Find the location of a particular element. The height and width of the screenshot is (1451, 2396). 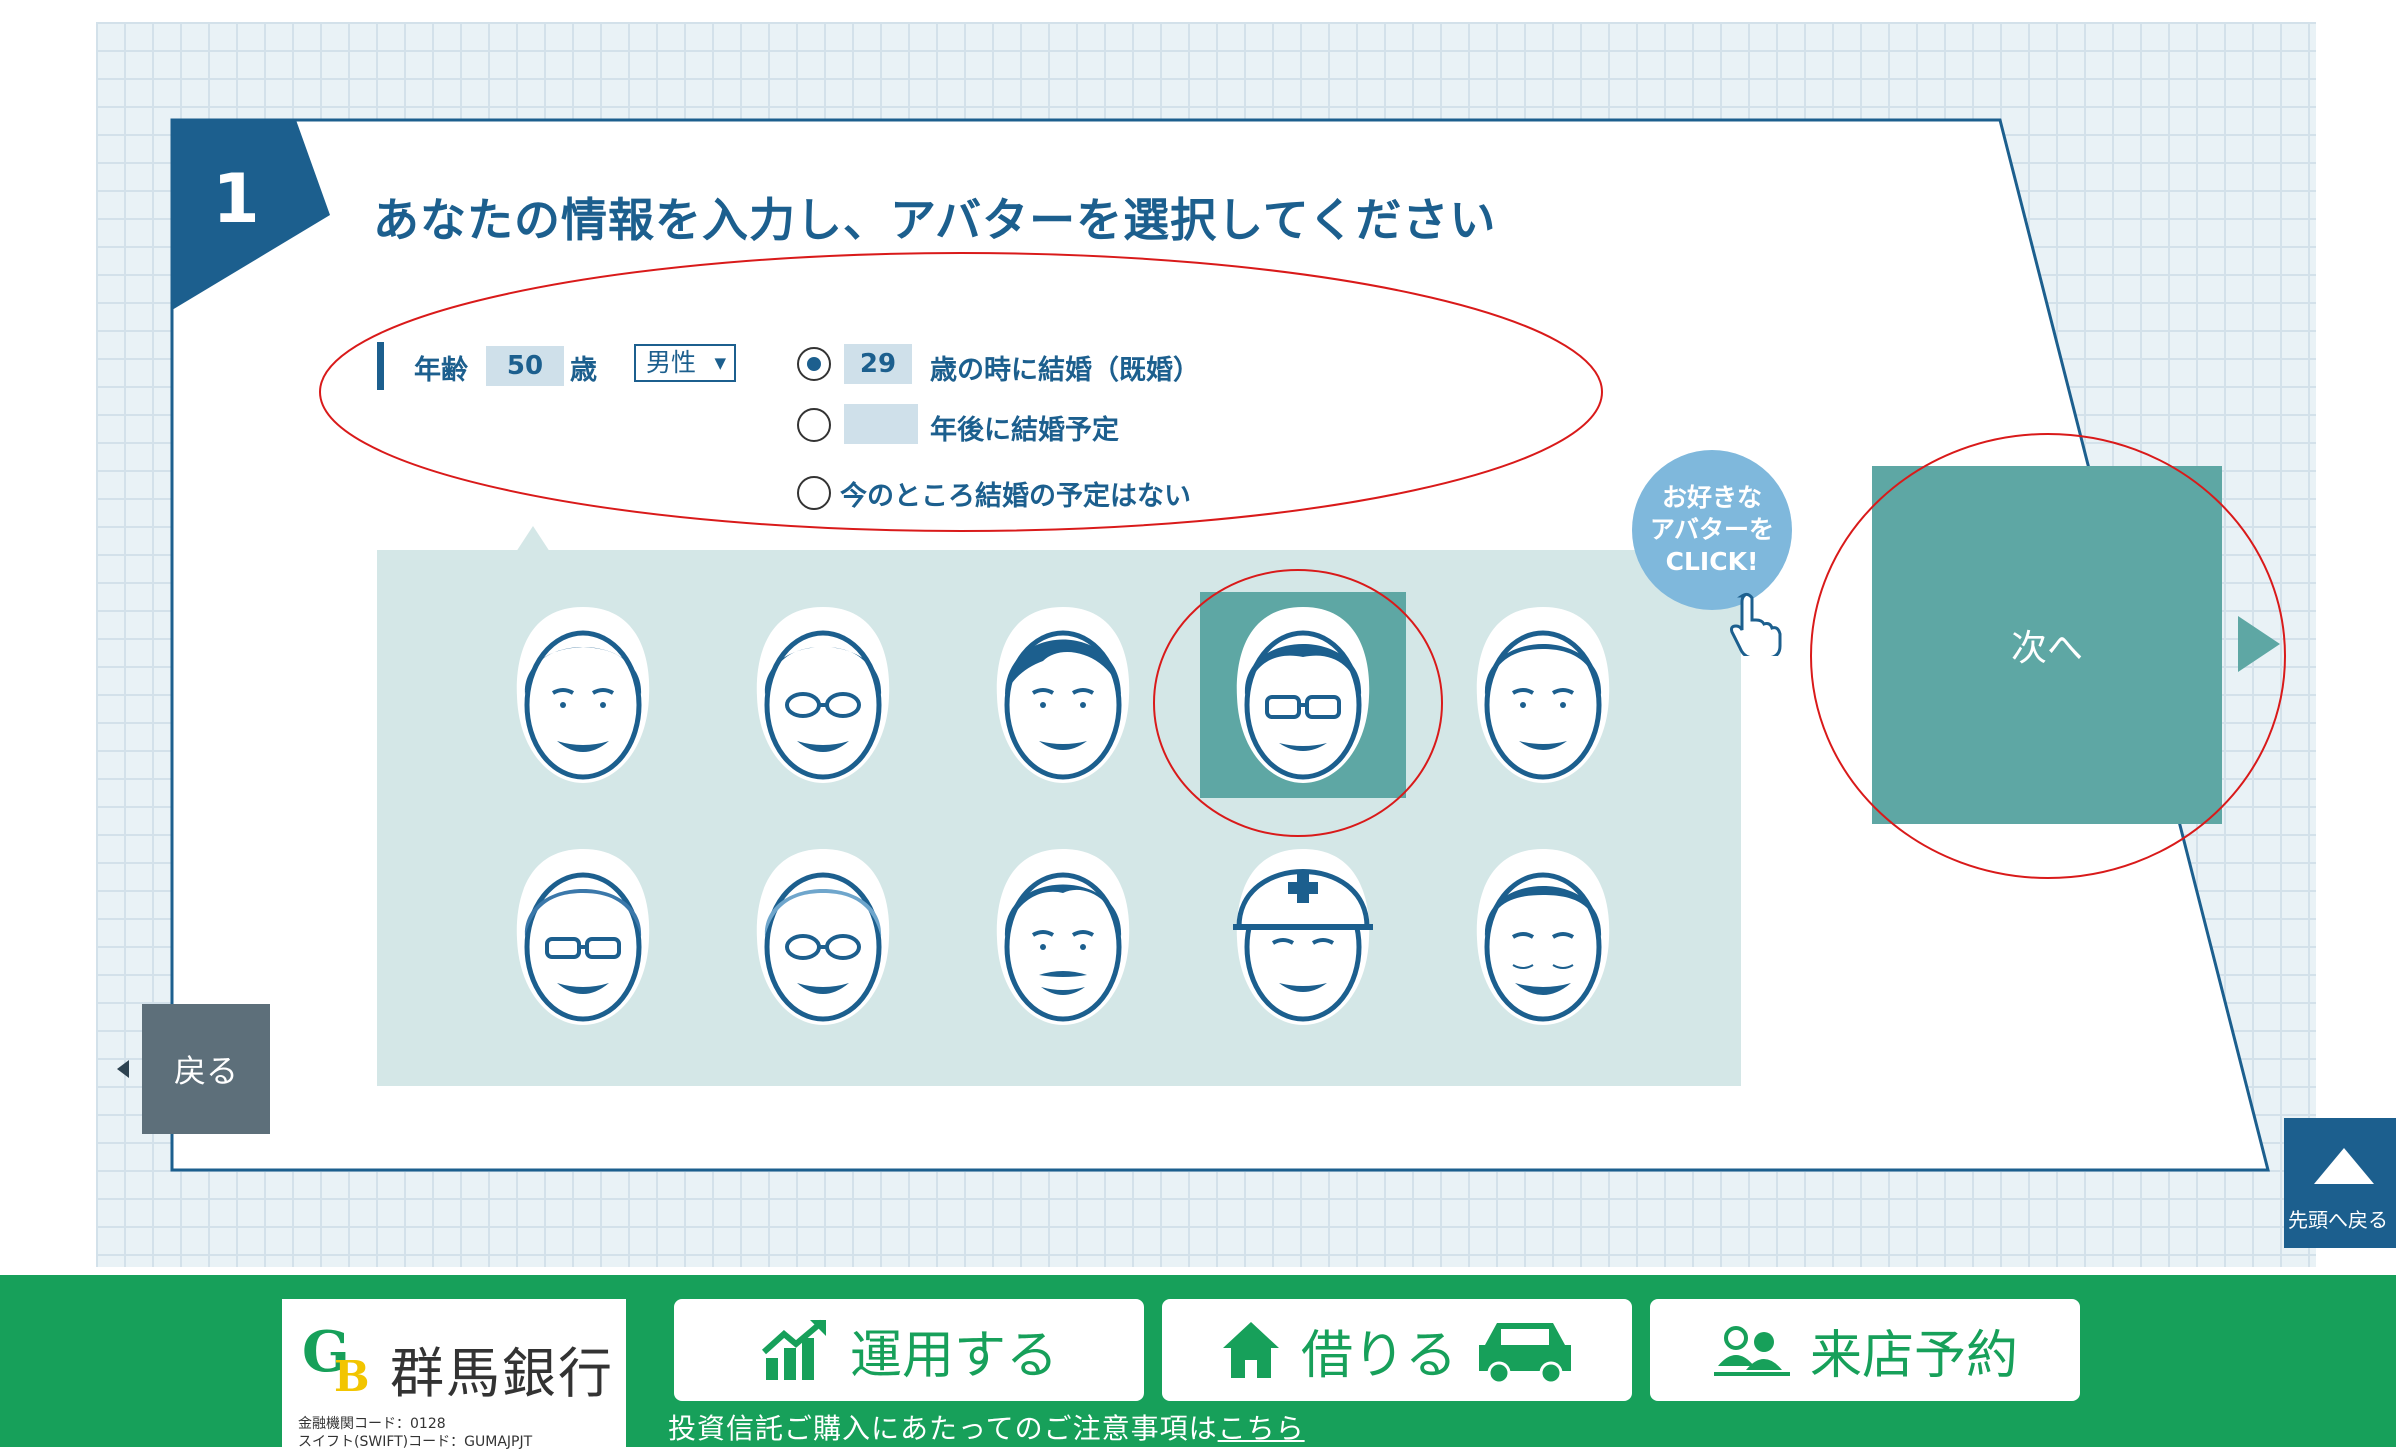

nav-reservation-label: 来店予約 is located at coordinates (1913, 1355).